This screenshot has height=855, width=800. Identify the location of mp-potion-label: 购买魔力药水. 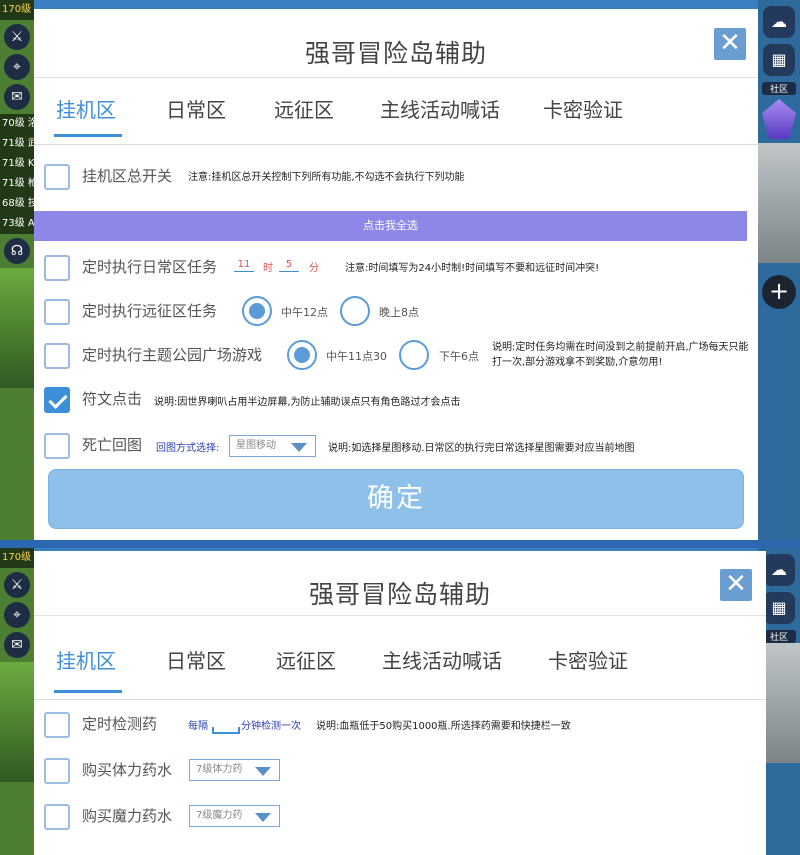
(127, 816).